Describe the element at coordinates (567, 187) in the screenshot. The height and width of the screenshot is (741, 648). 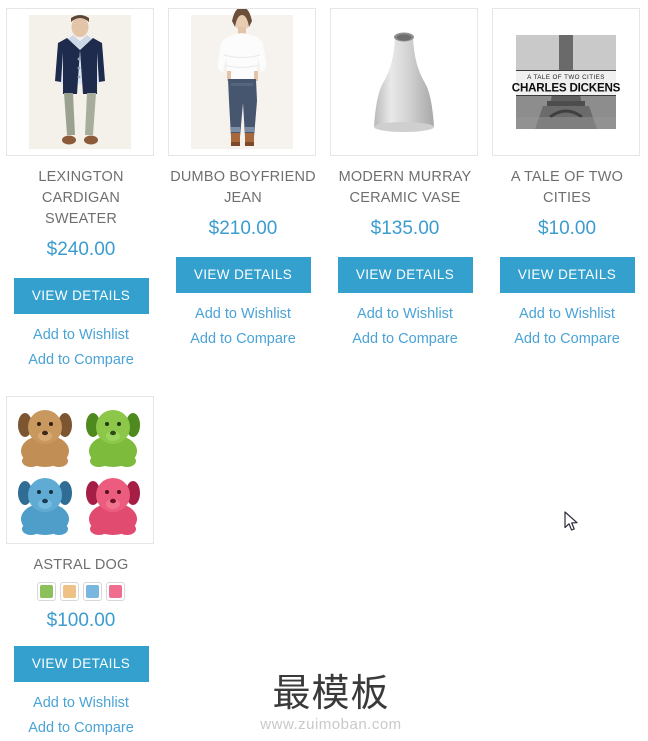
I see `product-title: A TALE OF TWO CITIES` at that location.